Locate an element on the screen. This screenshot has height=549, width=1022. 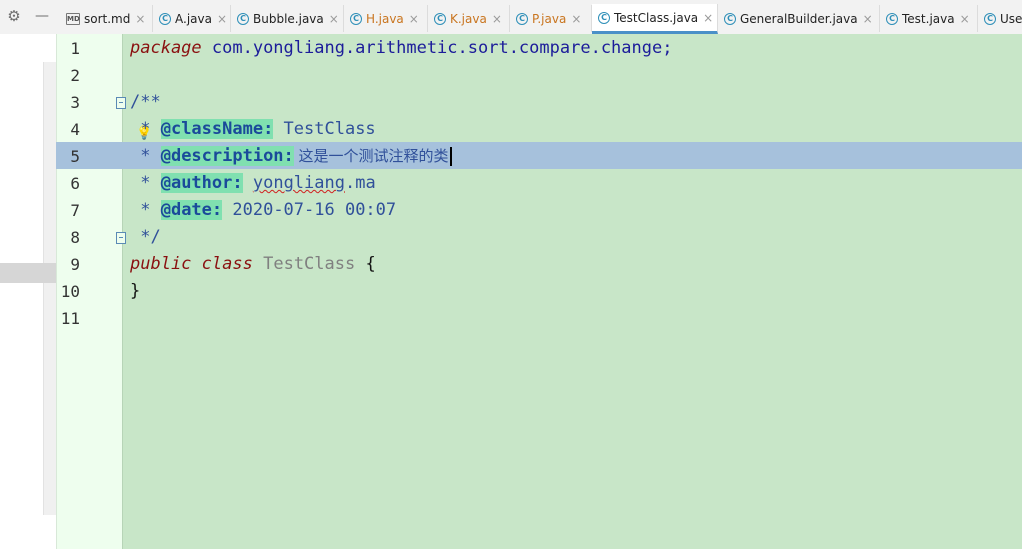
code-line-10: } is located at coordinates (135, 291).